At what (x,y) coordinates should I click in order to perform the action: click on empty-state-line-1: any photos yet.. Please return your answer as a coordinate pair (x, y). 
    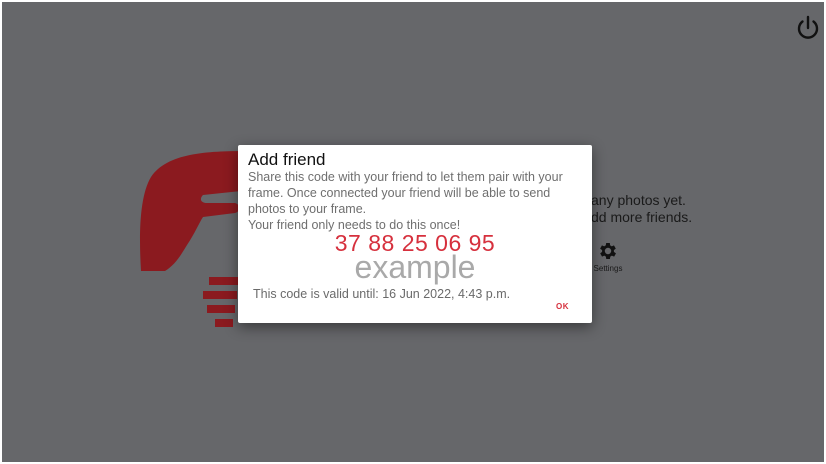
    Looking at the image, I should click on (638, 200).